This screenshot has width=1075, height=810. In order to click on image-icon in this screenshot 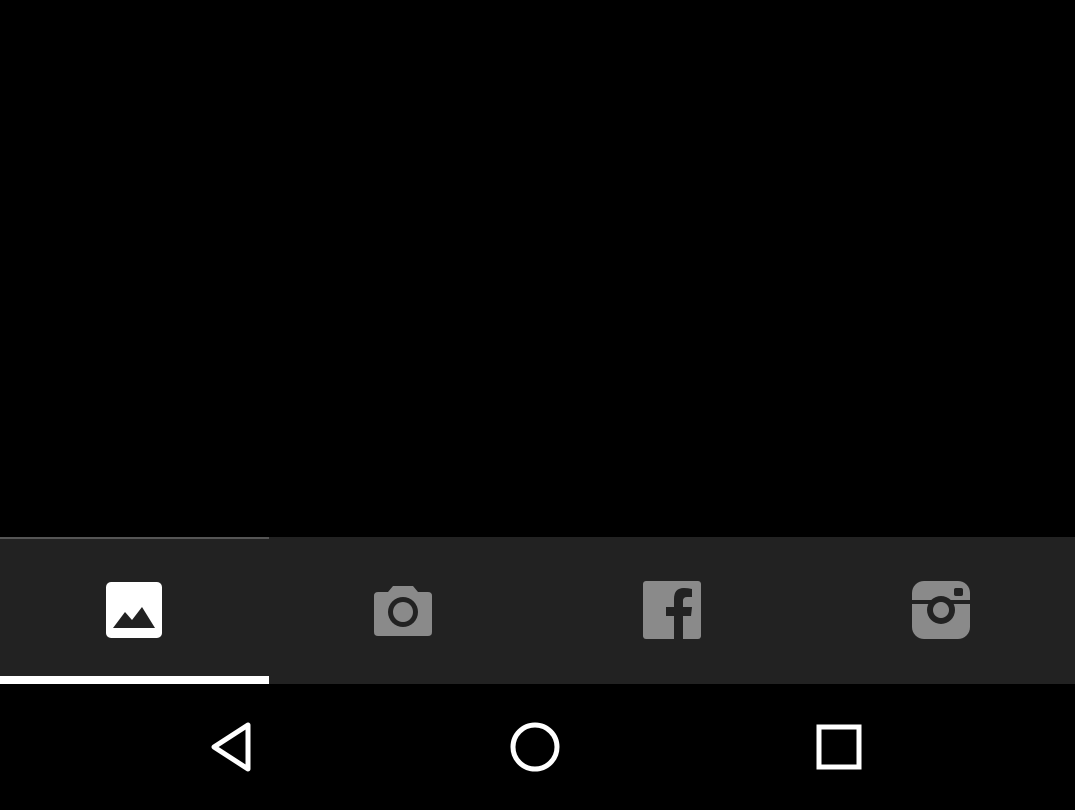, I will do `click(134, 610)`.